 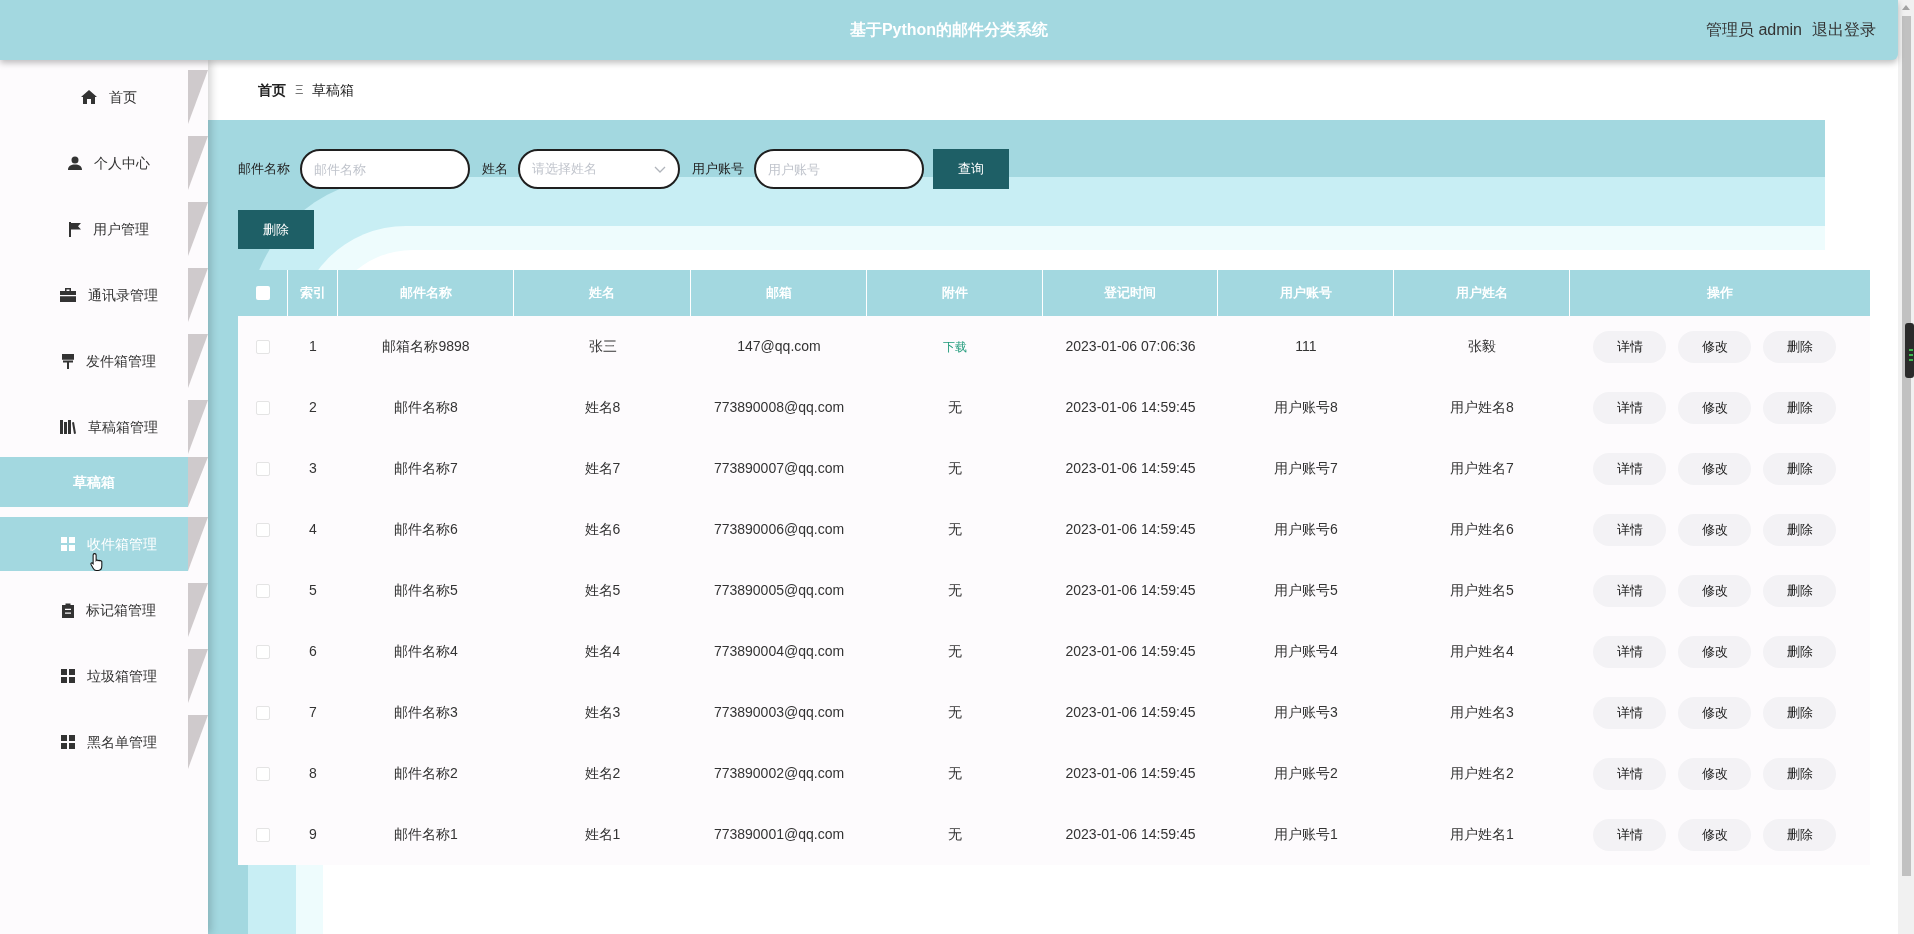 I want to click on briefcase-icon, so click(x=68, y=295).